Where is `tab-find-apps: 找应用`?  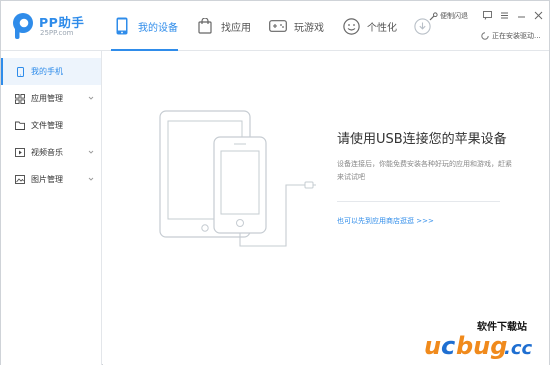 tab-find-apps: 找应用 is located at coordinates (222, 26).